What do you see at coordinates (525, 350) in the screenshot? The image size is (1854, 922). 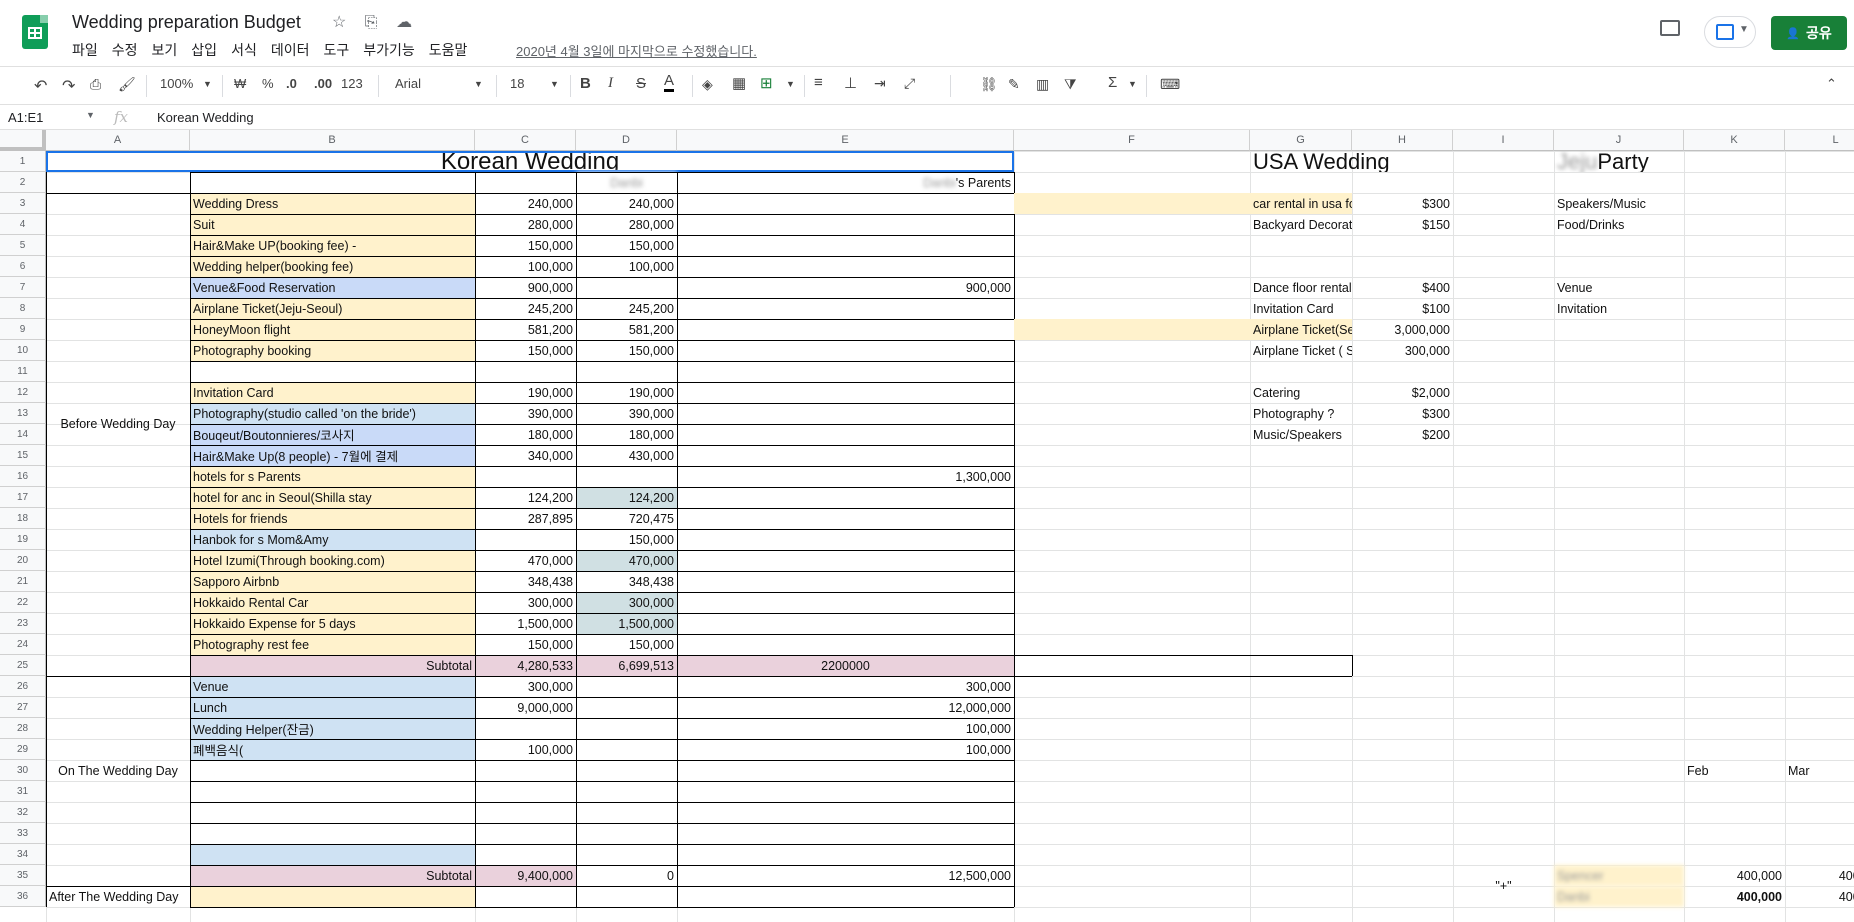 I see `estimate-value: 150,000` at bounding box center [525, 350].